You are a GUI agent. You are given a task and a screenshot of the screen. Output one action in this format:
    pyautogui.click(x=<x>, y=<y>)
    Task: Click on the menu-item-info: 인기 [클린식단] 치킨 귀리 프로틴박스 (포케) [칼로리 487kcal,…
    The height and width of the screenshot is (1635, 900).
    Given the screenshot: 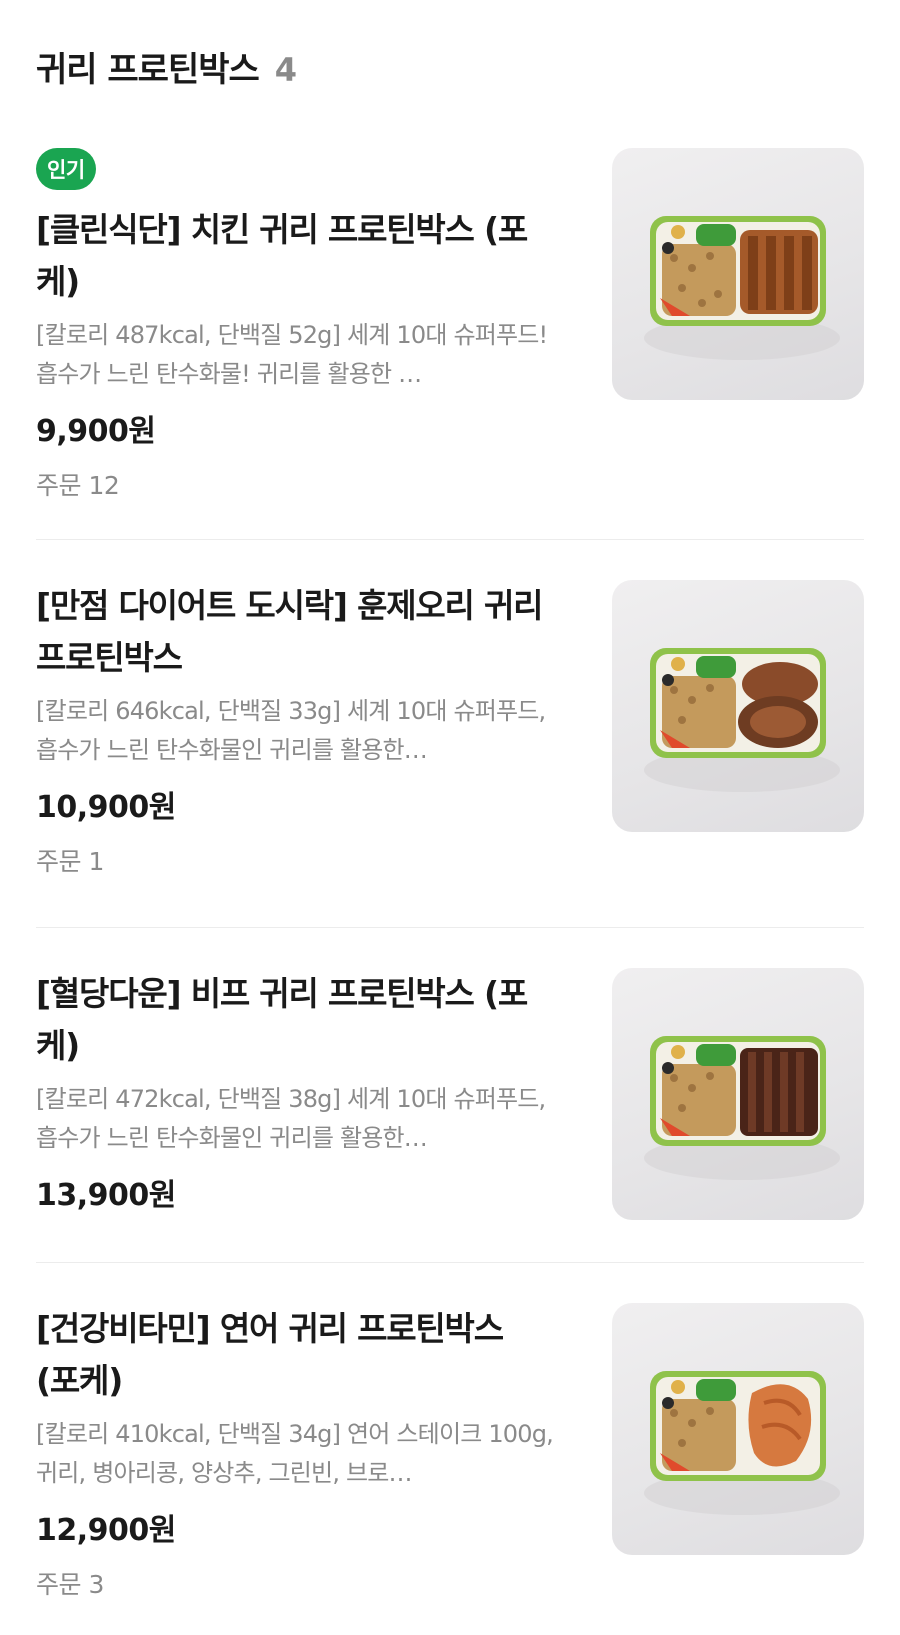 What is the action you would take?
    pyautogui.click(x=296, y=343)
    